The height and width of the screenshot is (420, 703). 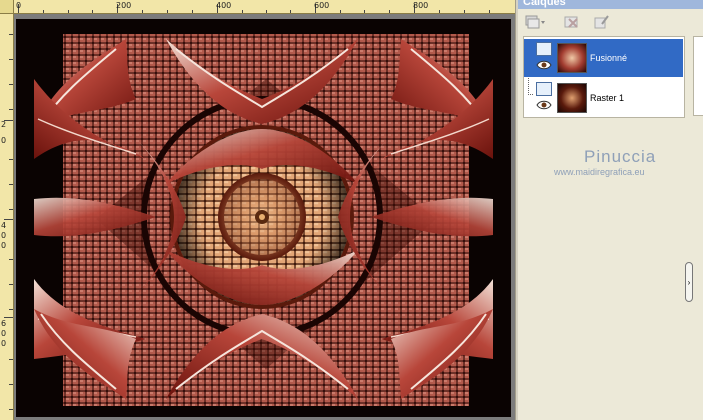 I want to click on layer-properties-strip, so click(x=698, y=76).